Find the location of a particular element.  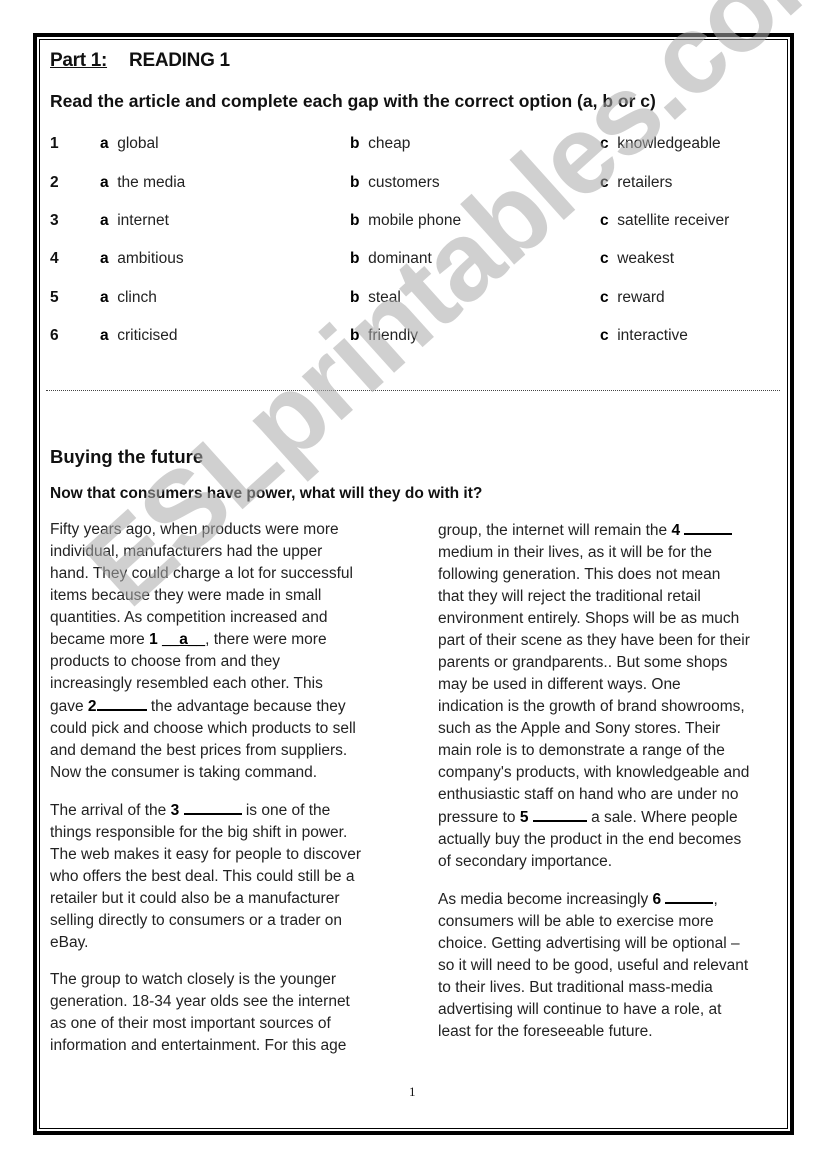

option-number: 6 is located at coordinates (54, 335).